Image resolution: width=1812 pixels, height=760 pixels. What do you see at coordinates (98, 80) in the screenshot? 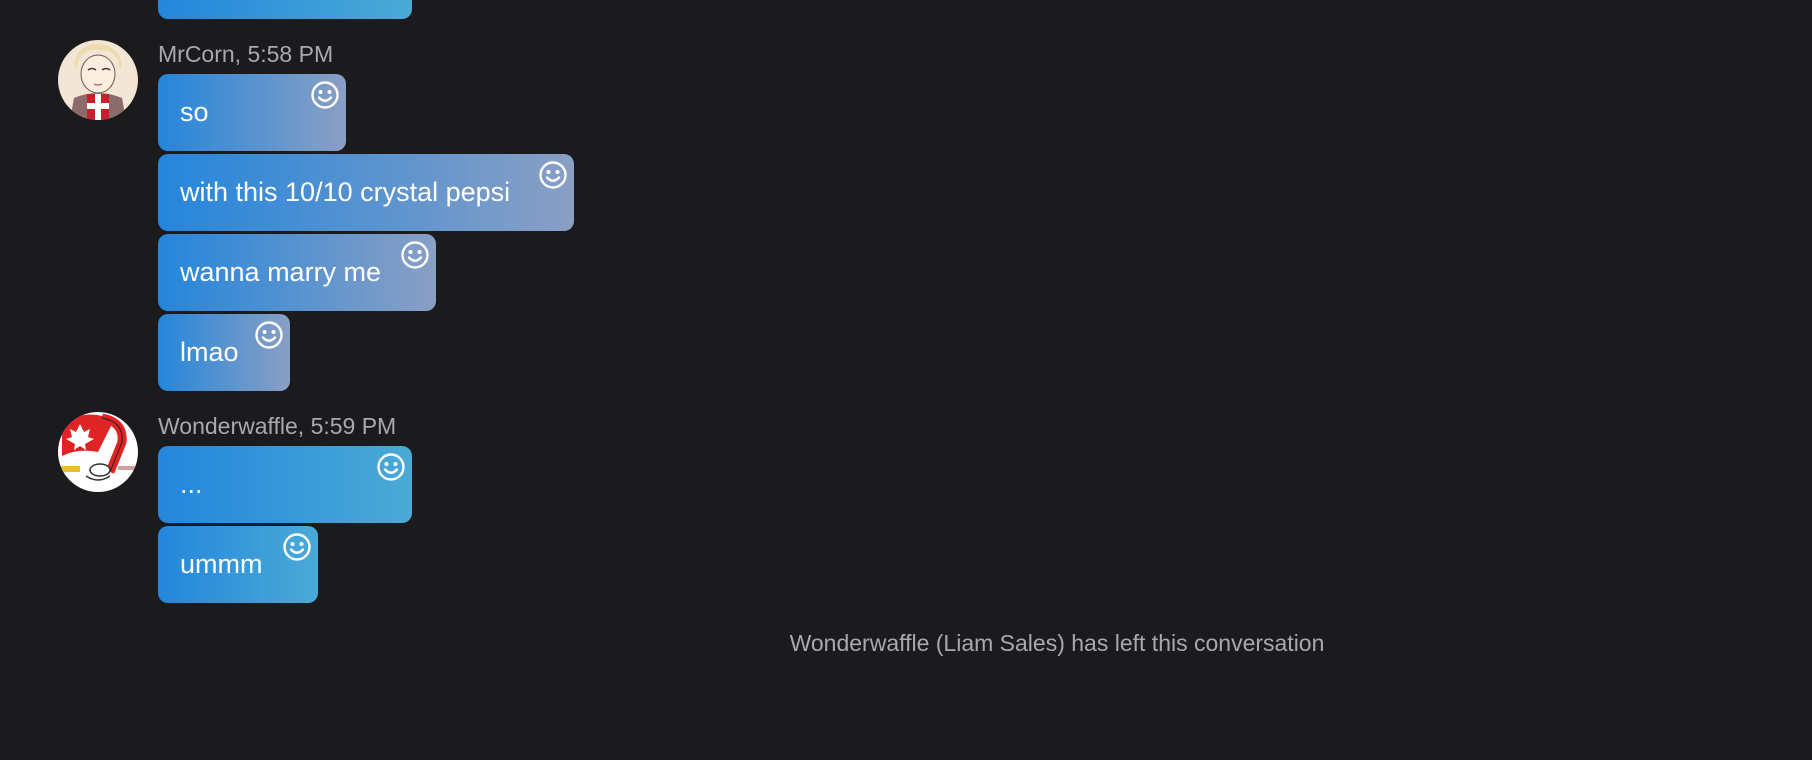
I see `mrcorn-avatar` at bounding box center [98, 80].